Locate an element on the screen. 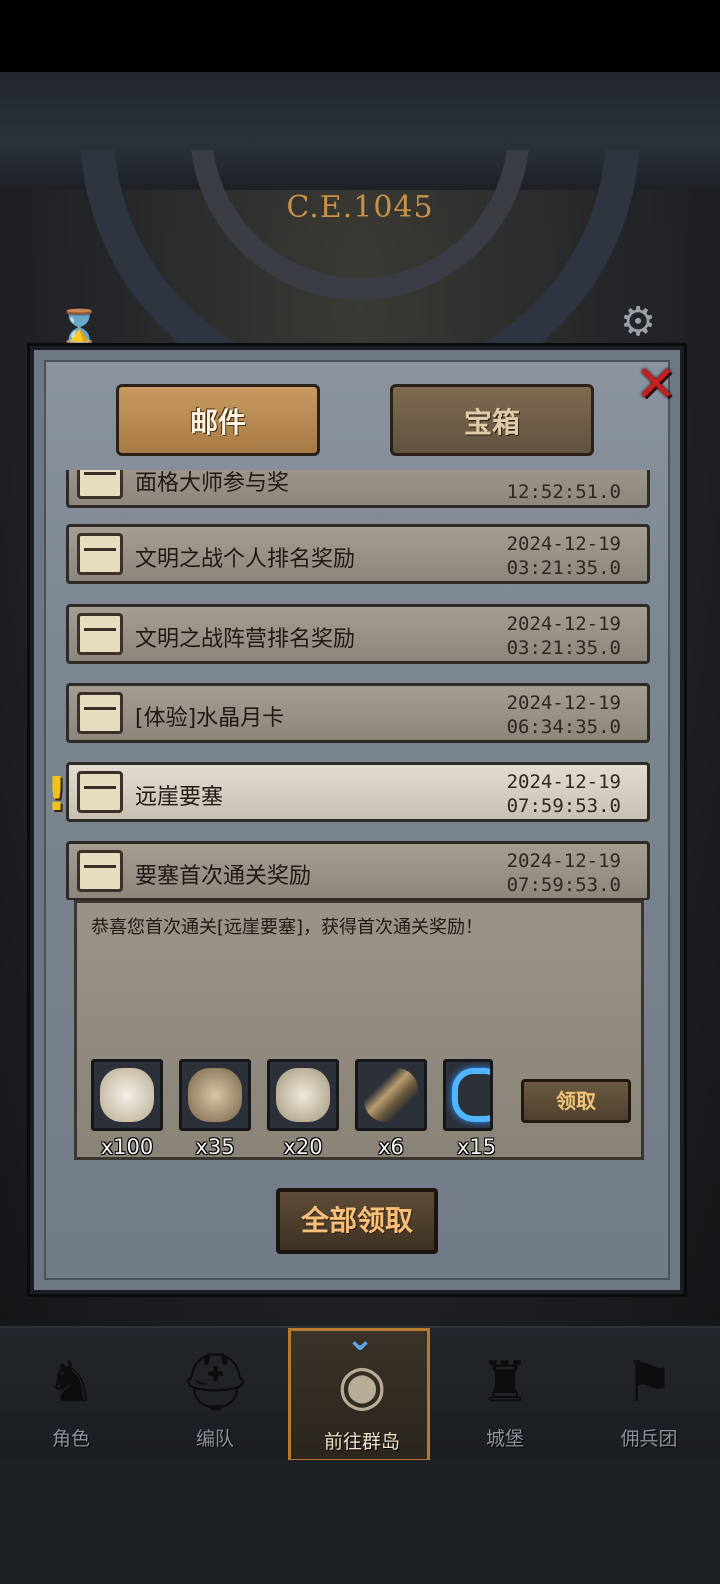  castle-icon: ♜ is located at coordinates (505, 1382).